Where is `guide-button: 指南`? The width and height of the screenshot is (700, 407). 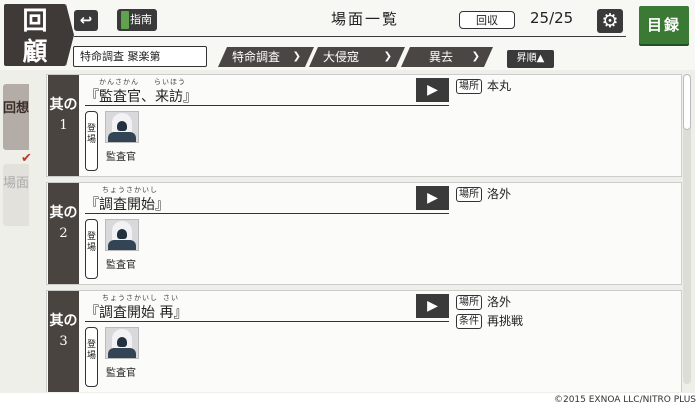 guide-button: 指南 is located at coordinates (137, 20).